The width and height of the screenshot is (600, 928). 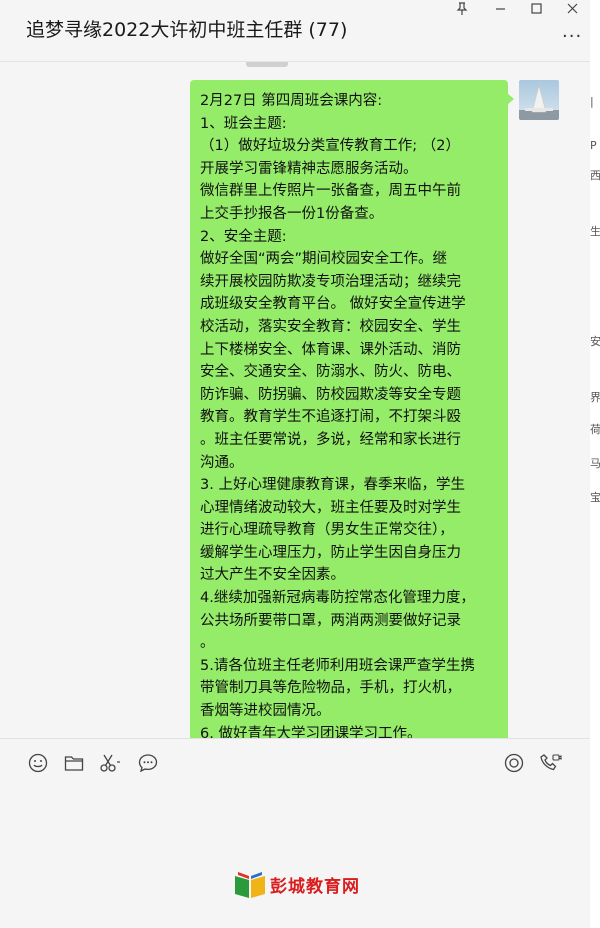 What do you see at coordinates (330, 349) in the screenshot?
I see `message-line: 上下楼梯安全、体育课、课外活动、消防` at bounding box center [330, 349].